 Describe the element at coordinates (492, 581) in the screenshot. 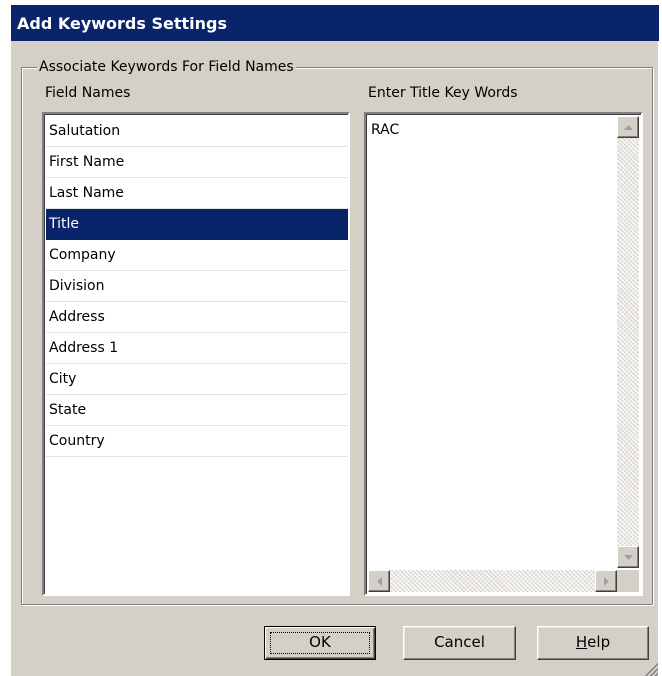

I see `horizontal-scrollbar` at that location.